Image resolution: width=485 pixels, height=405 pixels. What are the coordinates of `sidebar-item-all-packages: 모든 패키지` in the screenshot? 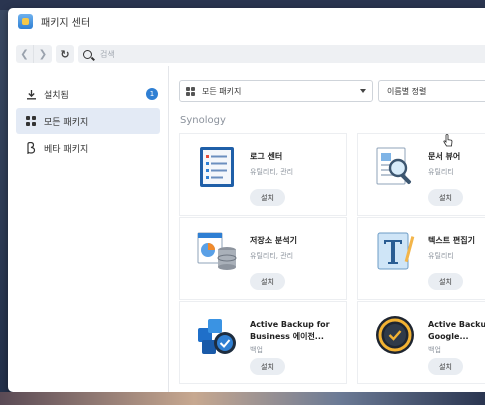 It's located at (88, 121).